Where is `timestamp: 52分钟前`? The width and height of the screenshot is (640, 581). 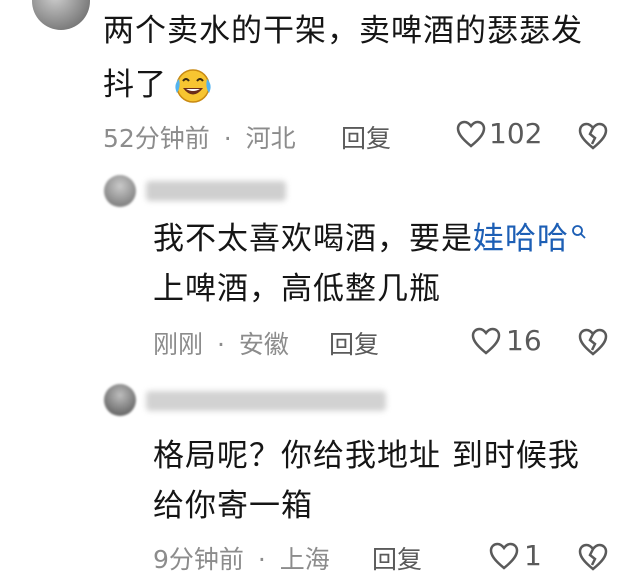
timestamp: 52分钟前 is located at coordinates (156, 138).